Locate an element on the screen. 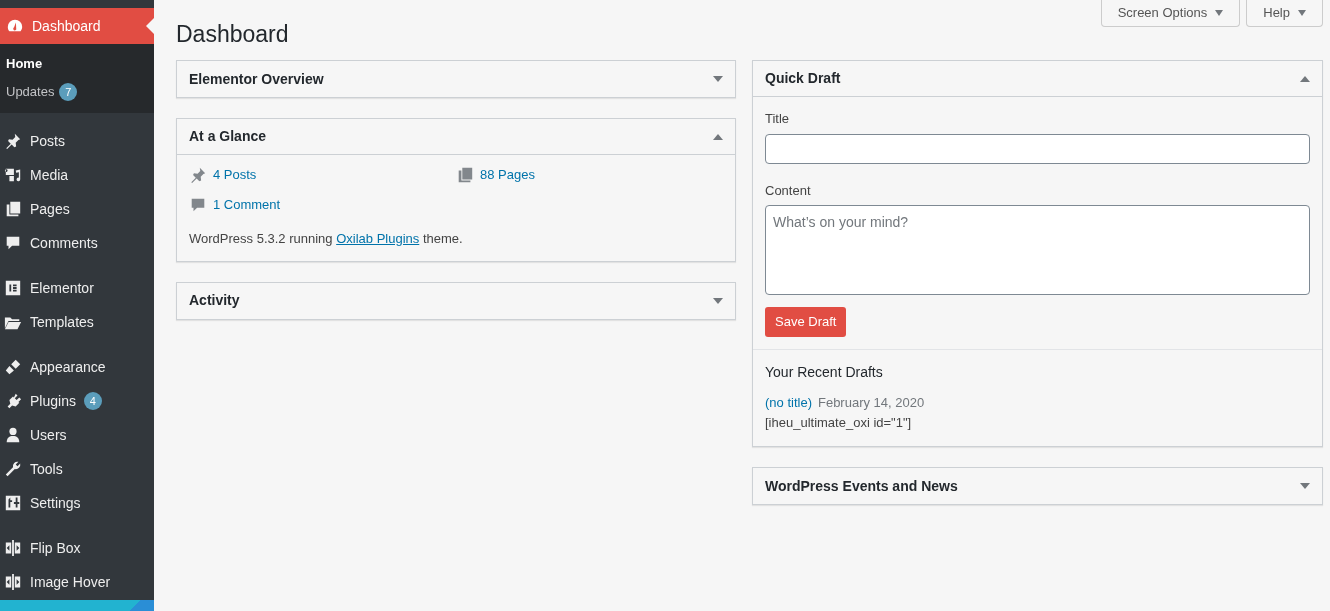 The width and height of the screenshot is (1330, 611). sidebar-item: Media is located at coordinates (77, 175).